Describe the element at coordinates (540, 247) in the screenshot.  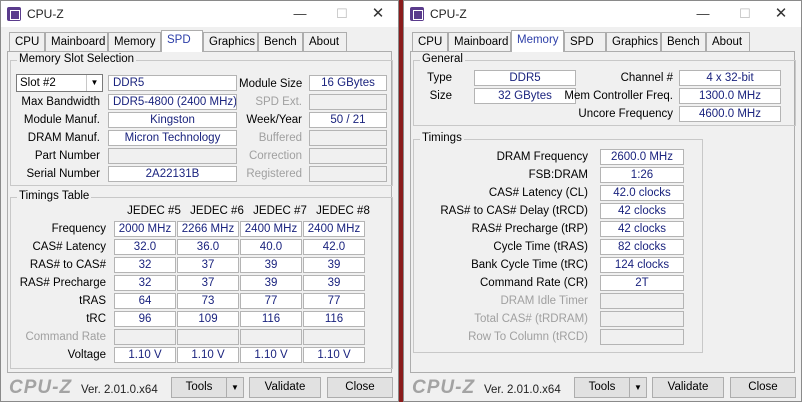
I see `timing-label: Cycle Time (tRAS)` at that location.